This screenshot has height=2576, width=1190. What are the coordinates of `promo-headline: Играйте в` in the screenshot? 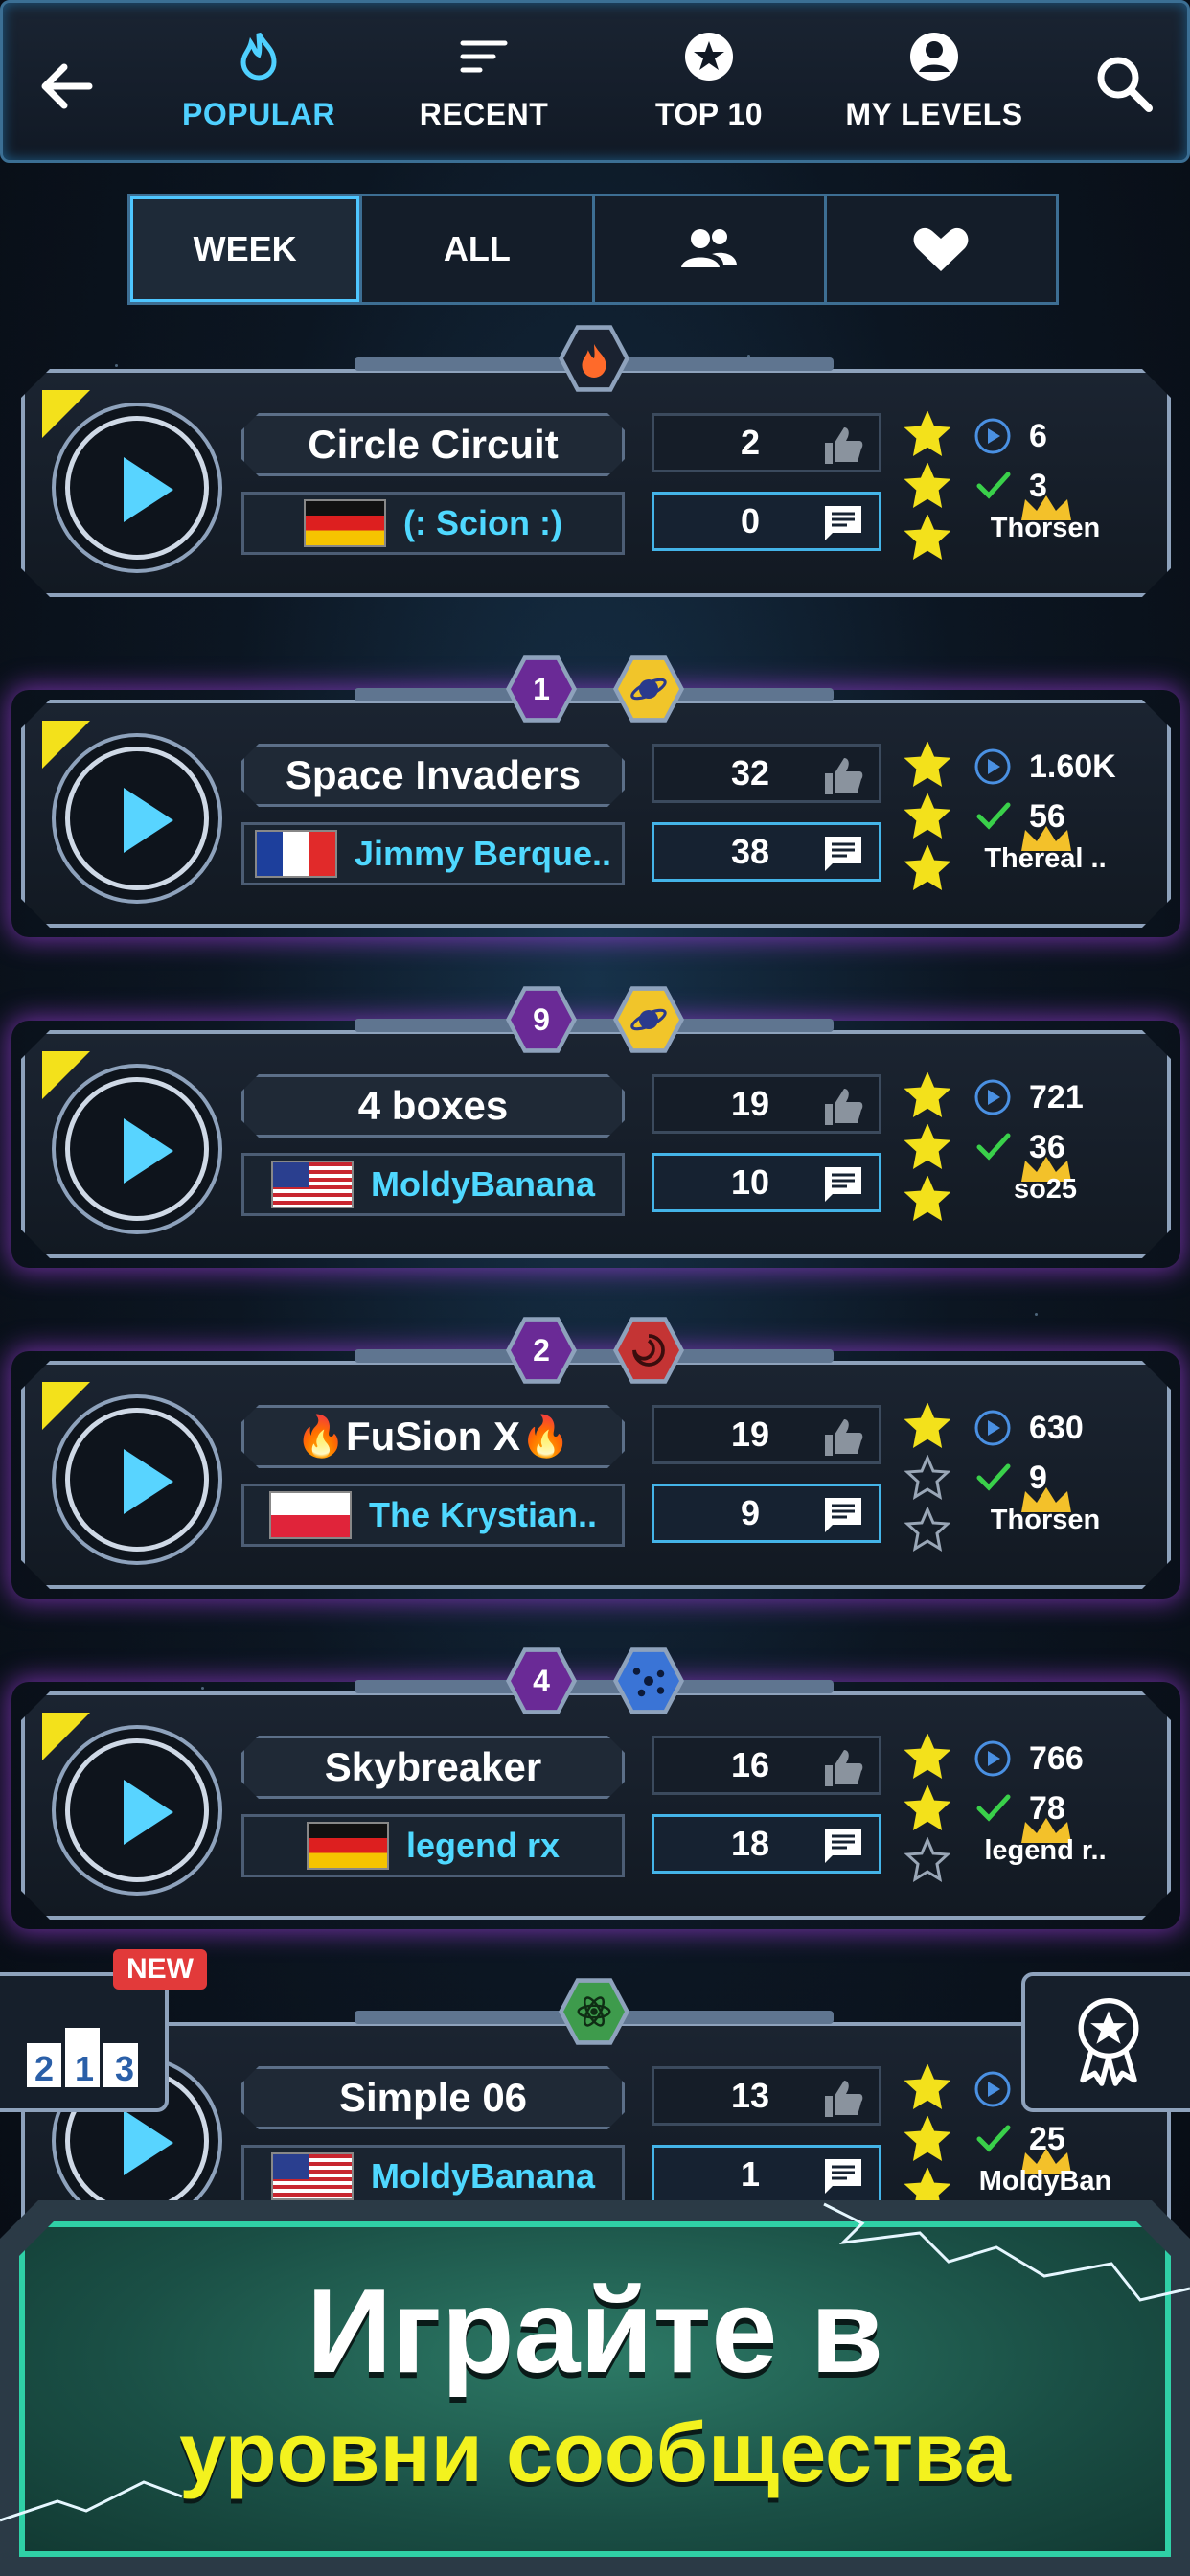 It's located at (595, 2332).